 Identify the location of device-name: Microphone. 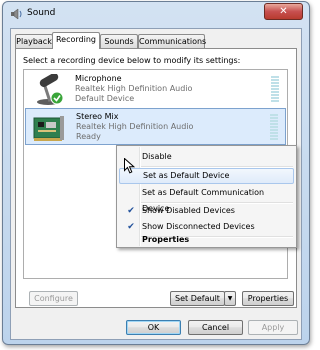
(98, 78).